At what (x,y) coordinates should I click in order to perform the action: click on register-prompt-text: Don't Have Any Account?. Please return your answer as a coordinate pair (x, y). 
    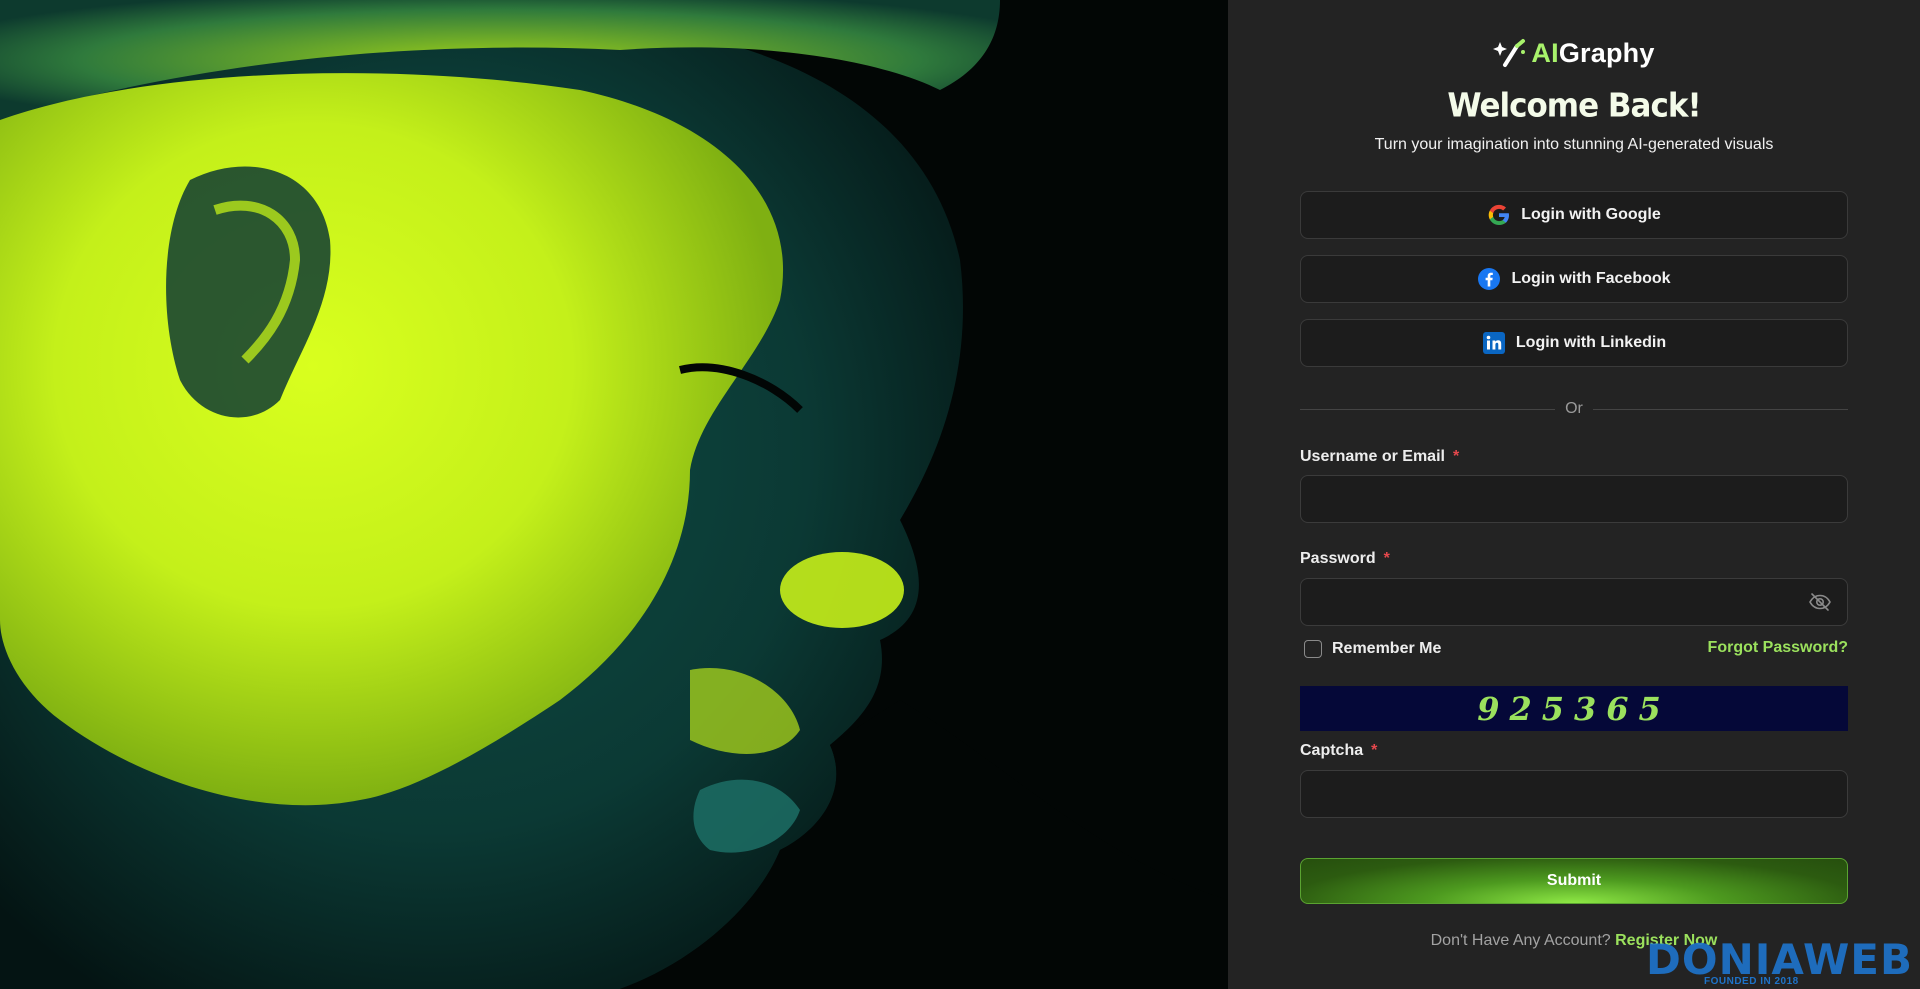
    Looking at the image, I should click on (1520, 940).